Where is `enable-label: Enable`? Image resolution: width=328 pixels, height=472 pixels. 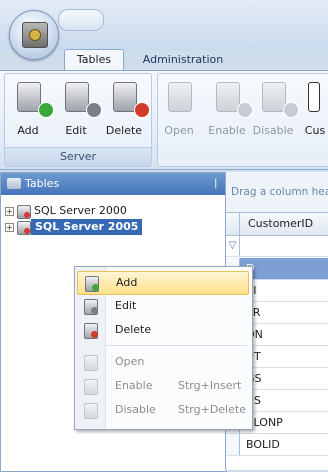
enable-label: Enable is located at coordinates (227, 130).